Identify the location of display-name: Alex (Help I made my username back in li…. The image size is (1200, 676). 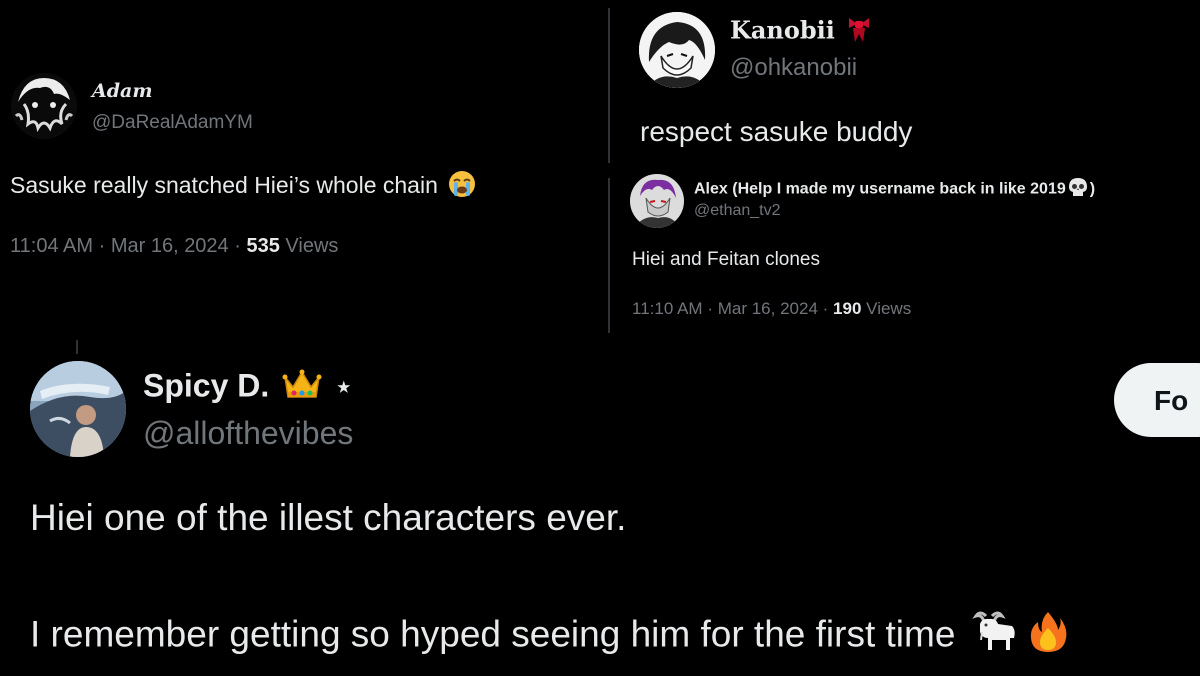
(894, 189).